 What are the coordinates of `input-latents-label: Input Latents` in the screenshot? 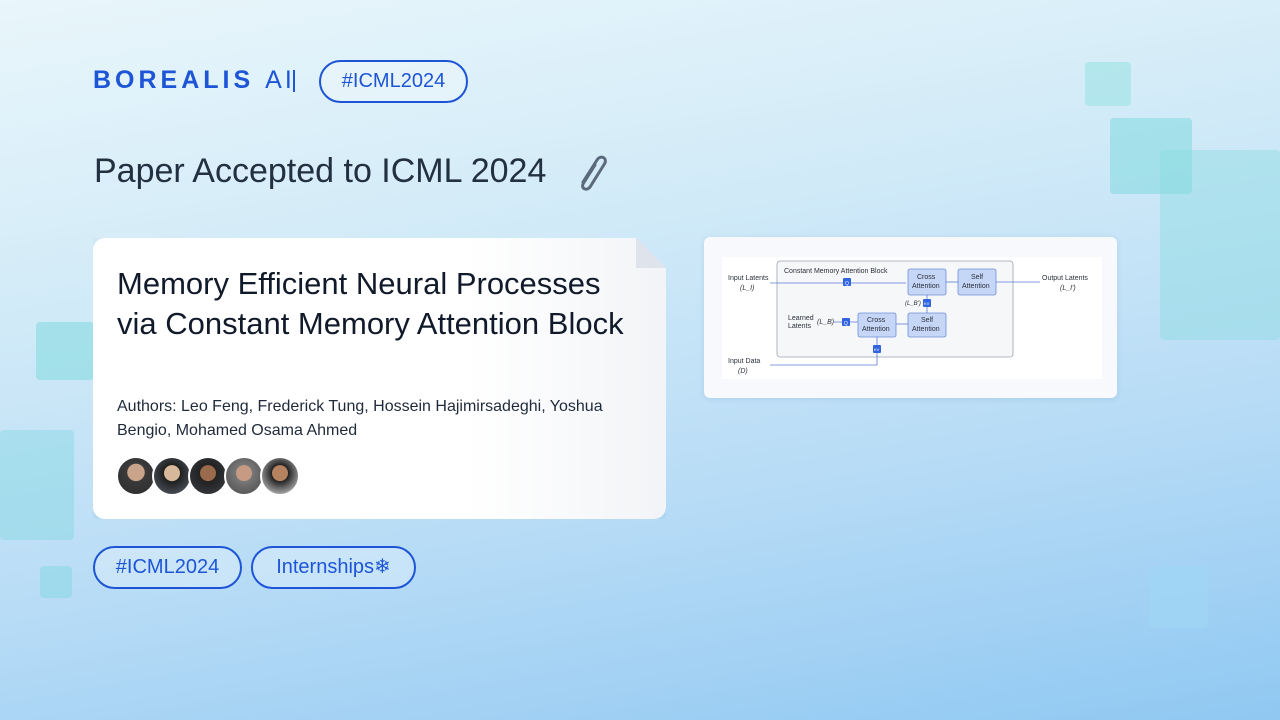 It's located at (748, 278).